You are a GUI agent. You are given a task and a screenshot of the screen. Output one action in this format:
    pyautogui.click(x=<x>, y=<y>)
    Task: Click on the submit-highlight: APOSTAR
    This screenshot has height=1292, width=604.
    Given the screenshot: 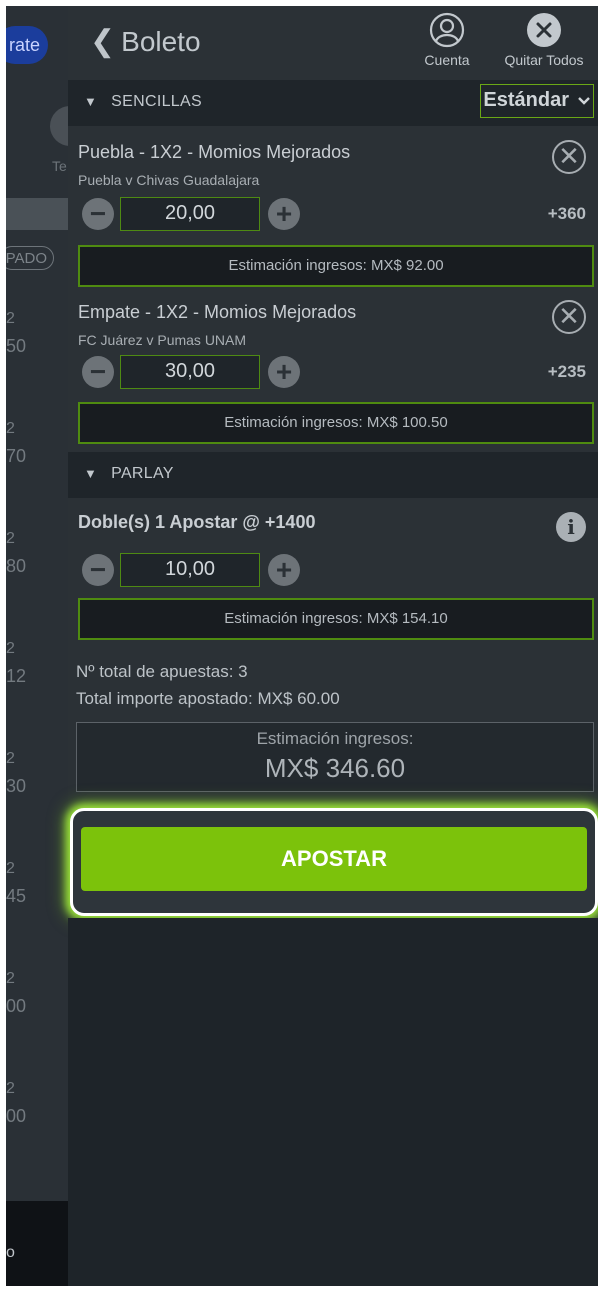 What is the action you would take?
    pyautogui.click(x=334, y=862)
    